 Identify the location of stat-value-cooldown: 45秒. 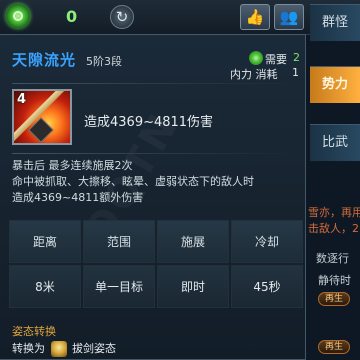
(267, 286).